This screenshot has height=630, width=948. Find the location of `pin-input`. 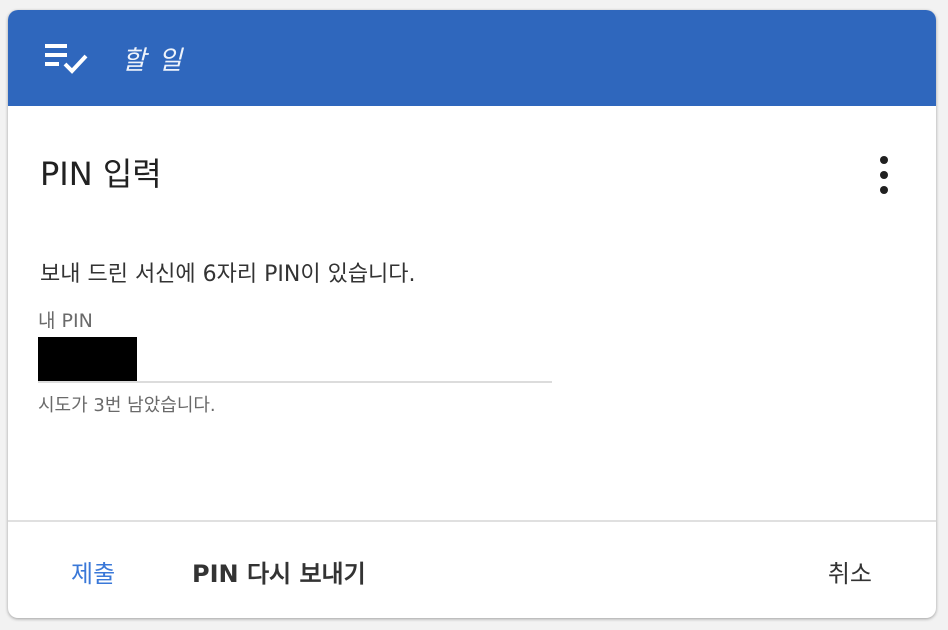

pin-input is located at coordinates (295, 360).